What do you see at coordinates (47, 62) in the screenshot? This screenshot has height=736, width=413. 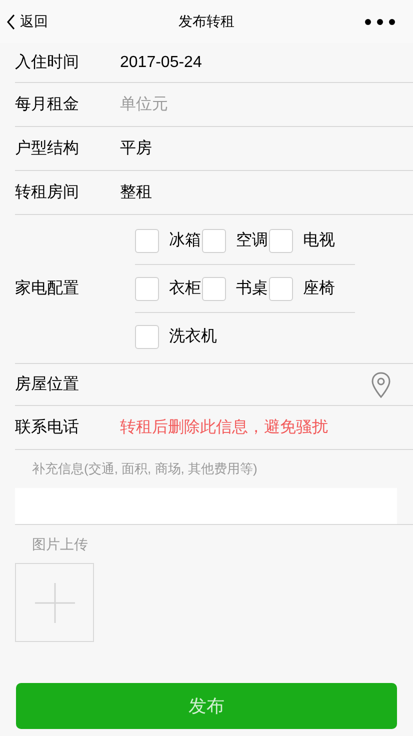 I see `field-label: 入住时间` at bounding box center [47, 62].